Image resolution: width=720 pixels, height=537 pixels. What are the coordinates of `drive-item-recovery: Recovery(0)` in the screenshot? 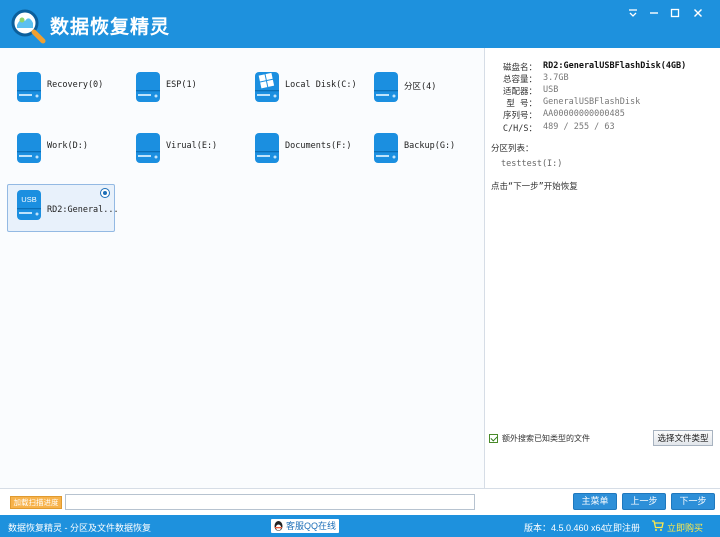 It's located at (61, 86).